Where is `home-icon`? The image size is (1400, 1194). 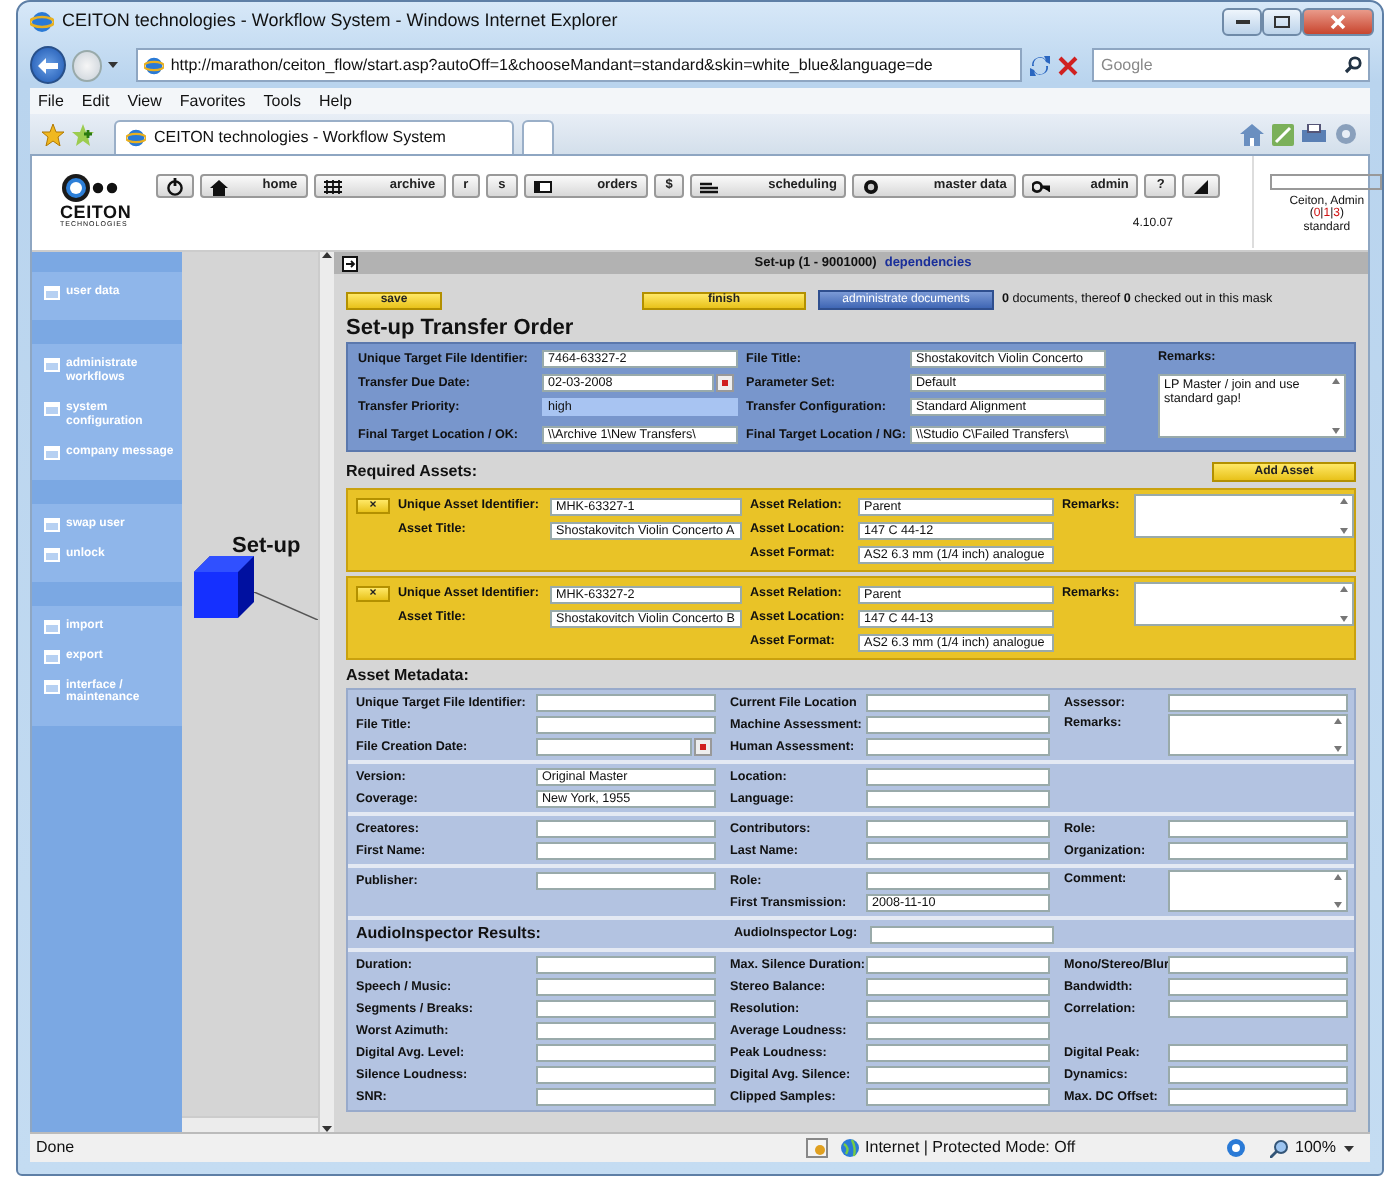 home-icon is located at coordinates (1252, 134).